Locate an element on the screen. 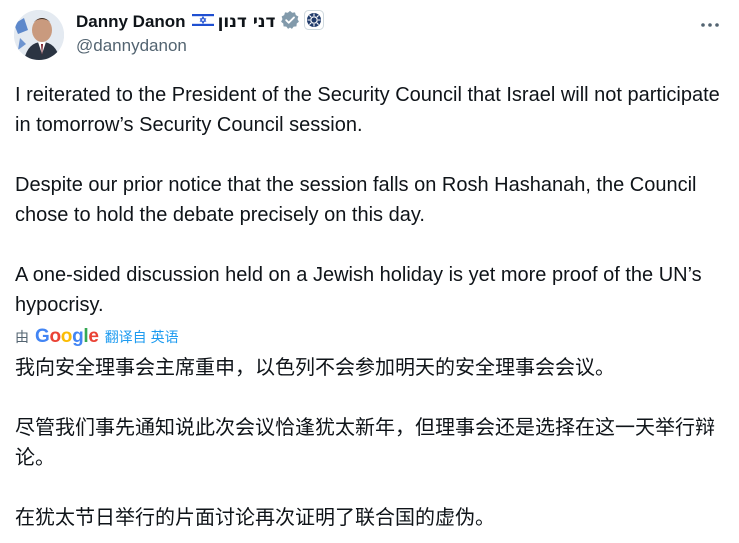 The image size is (739, 543). more-icon is located at coordinates (710, 25).